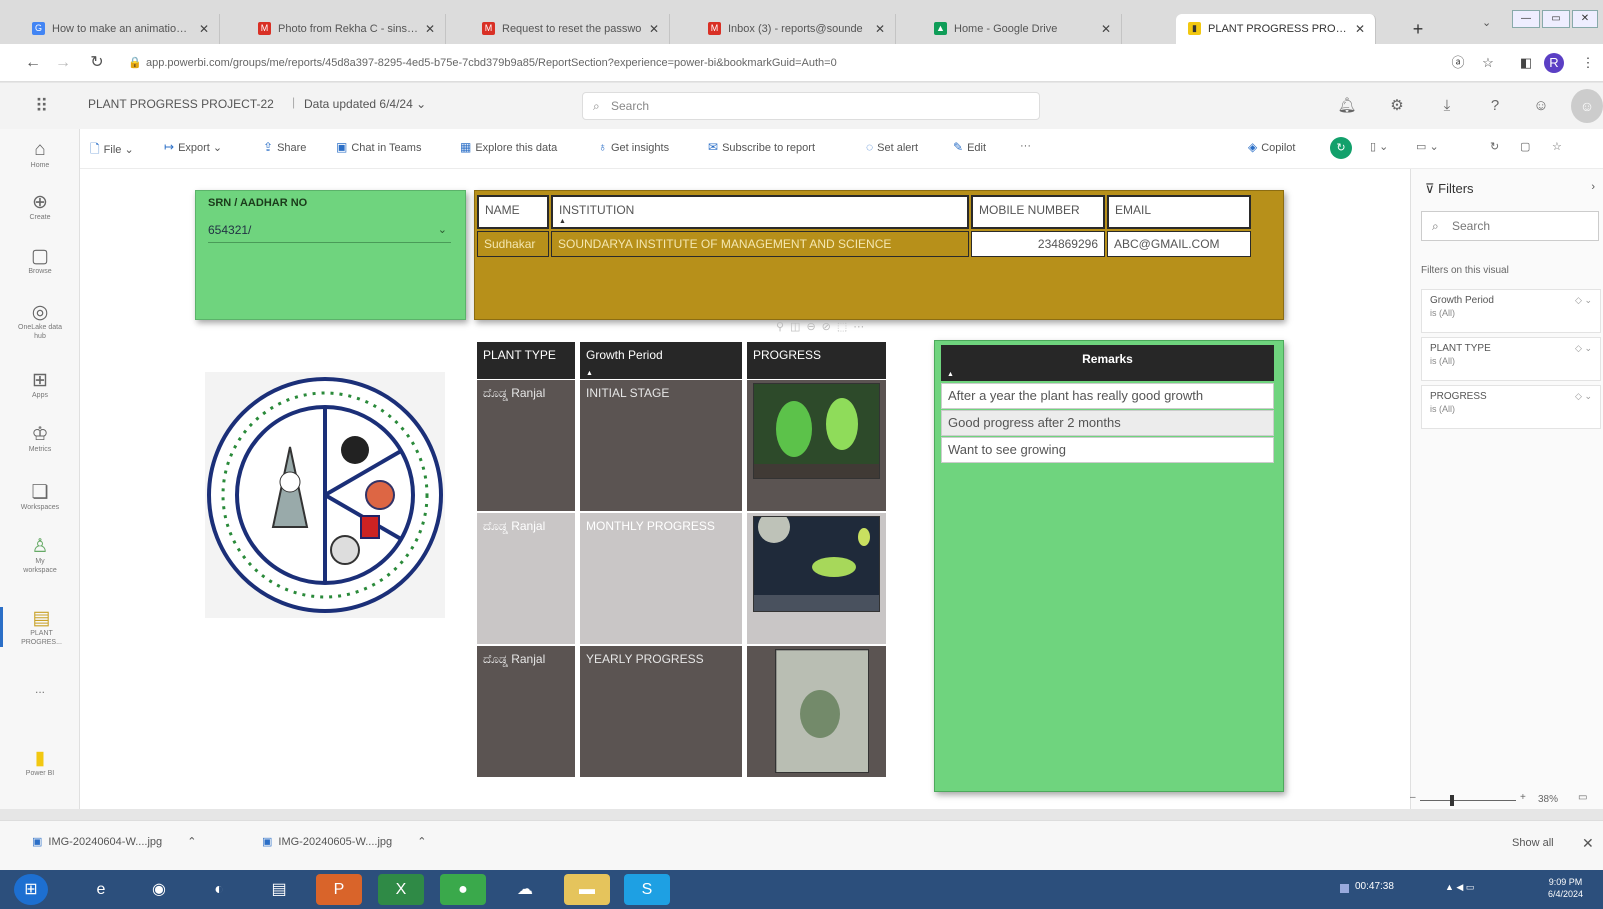  I want to click on nav-home: ⌂ Home, so click(40, 154).